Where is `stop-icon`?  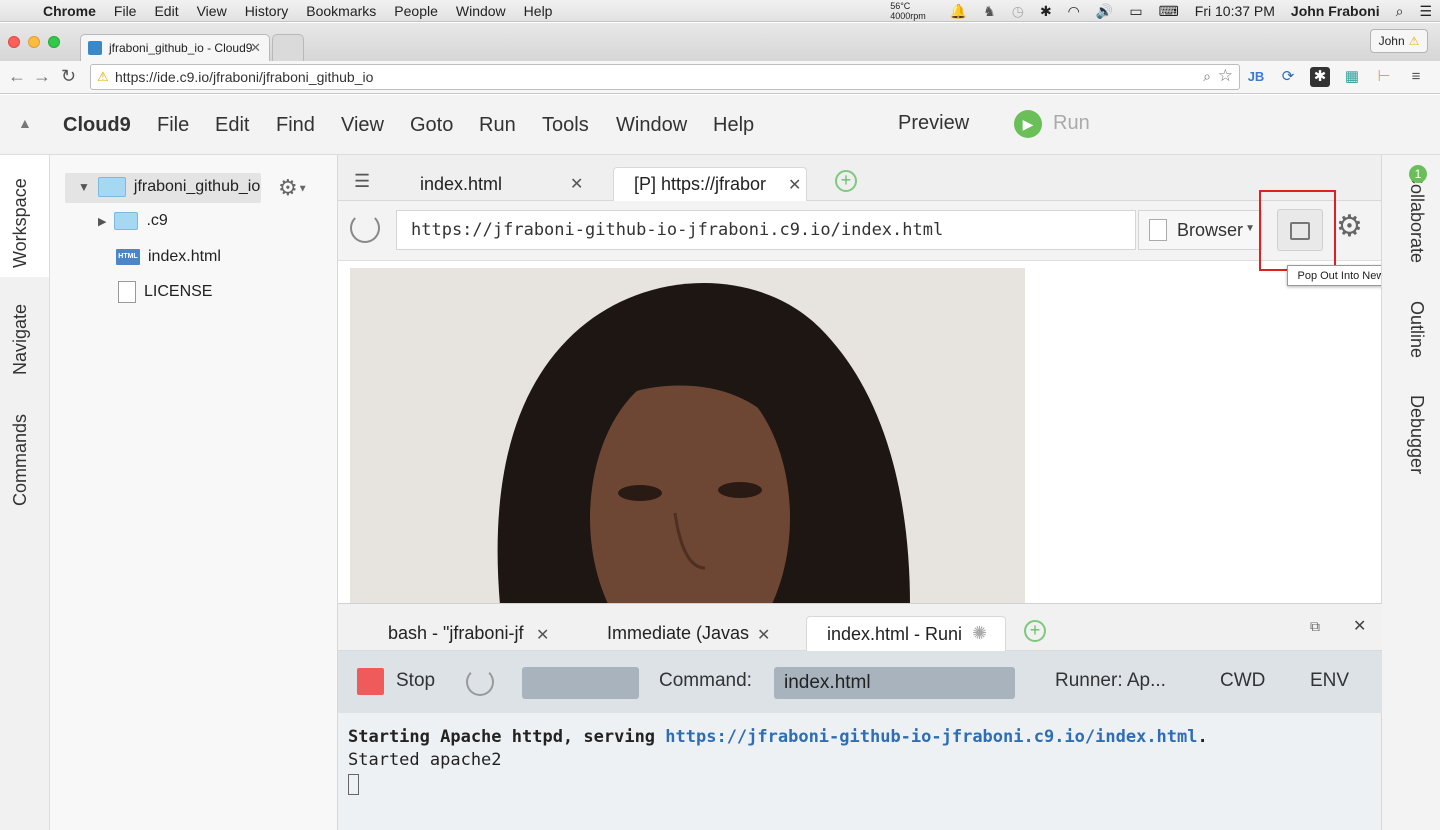
stop-icon is located at coordinates (370, 681).